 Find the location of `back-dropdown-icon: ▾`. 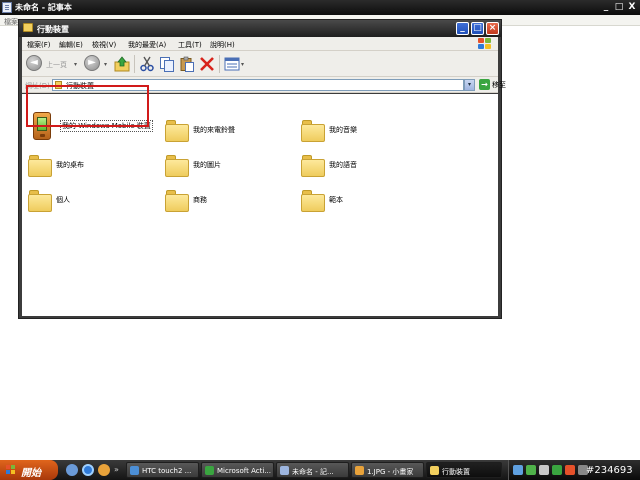

back-dropdown-icon: ▾ is located at coordinates (75, 64).